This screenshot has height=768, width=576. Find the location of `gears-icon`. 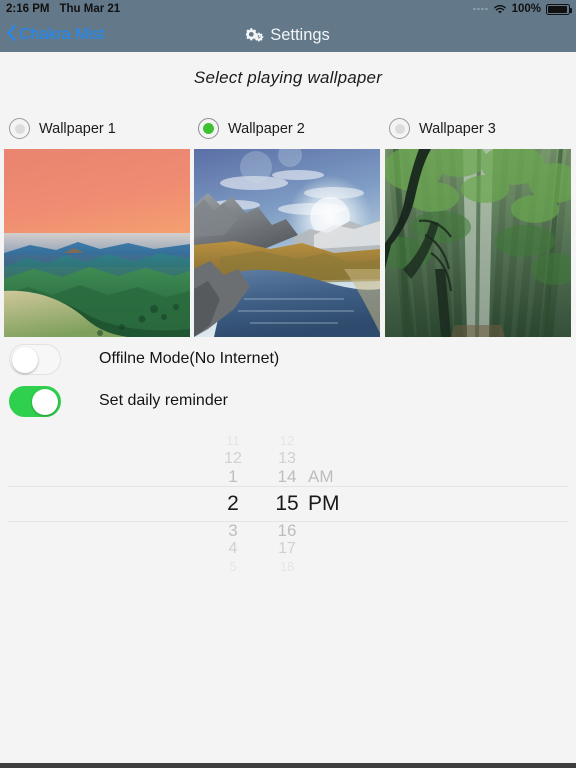

gears-icon is located at coordinates (255, 35).